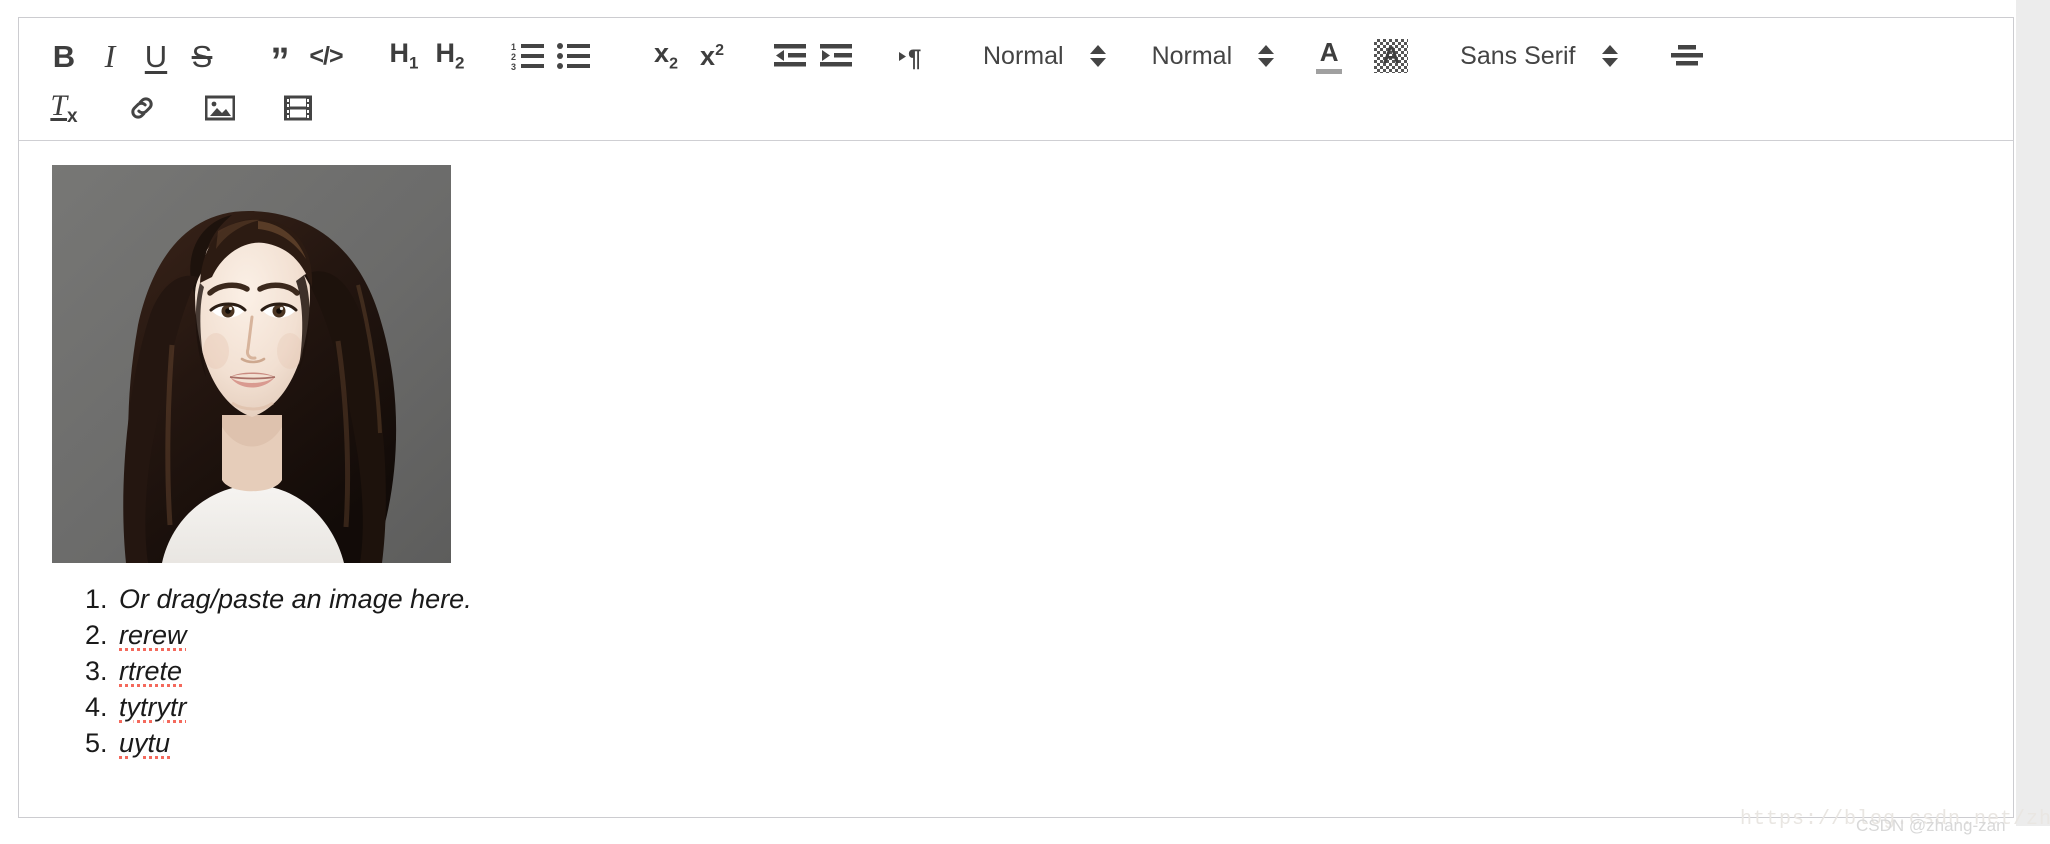  I want to click on insert-link-button, so click(142, 108).